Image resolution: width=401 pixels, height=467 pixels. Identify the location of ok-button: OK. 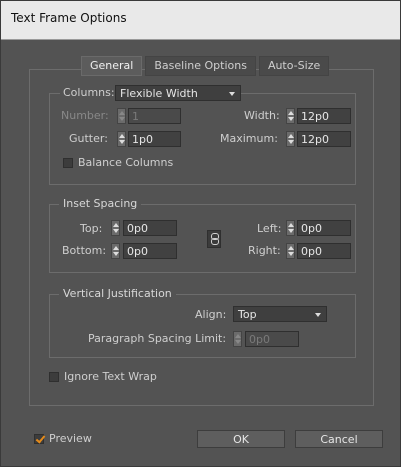
(241, 439).